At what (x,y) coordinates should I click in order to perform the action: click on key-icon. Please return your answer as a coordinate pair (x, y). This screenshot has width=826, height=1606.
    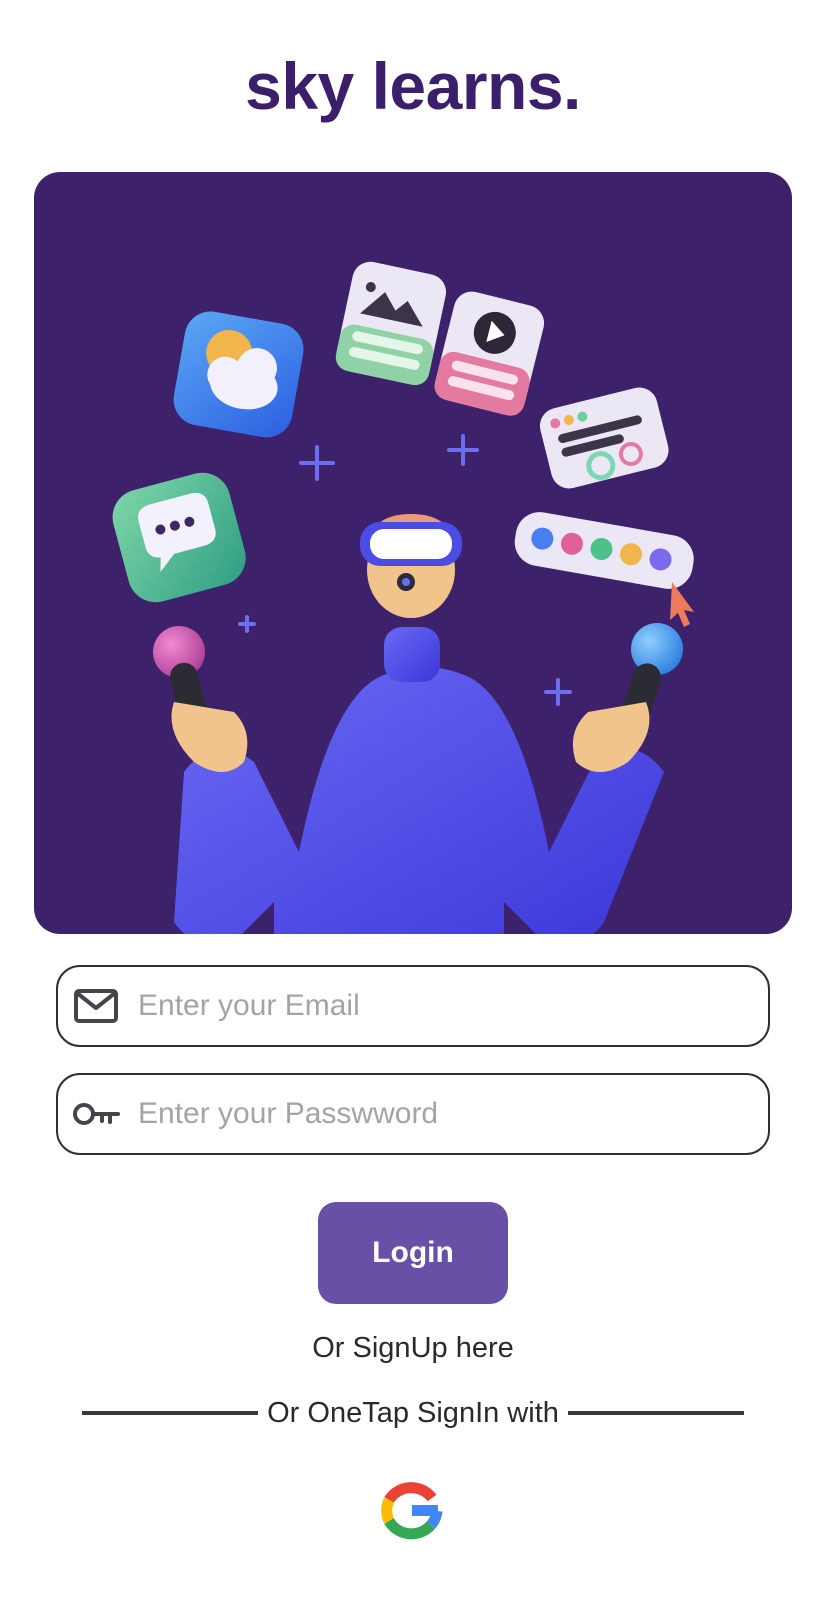
    Looking at the image, I should click on (96, 1114).